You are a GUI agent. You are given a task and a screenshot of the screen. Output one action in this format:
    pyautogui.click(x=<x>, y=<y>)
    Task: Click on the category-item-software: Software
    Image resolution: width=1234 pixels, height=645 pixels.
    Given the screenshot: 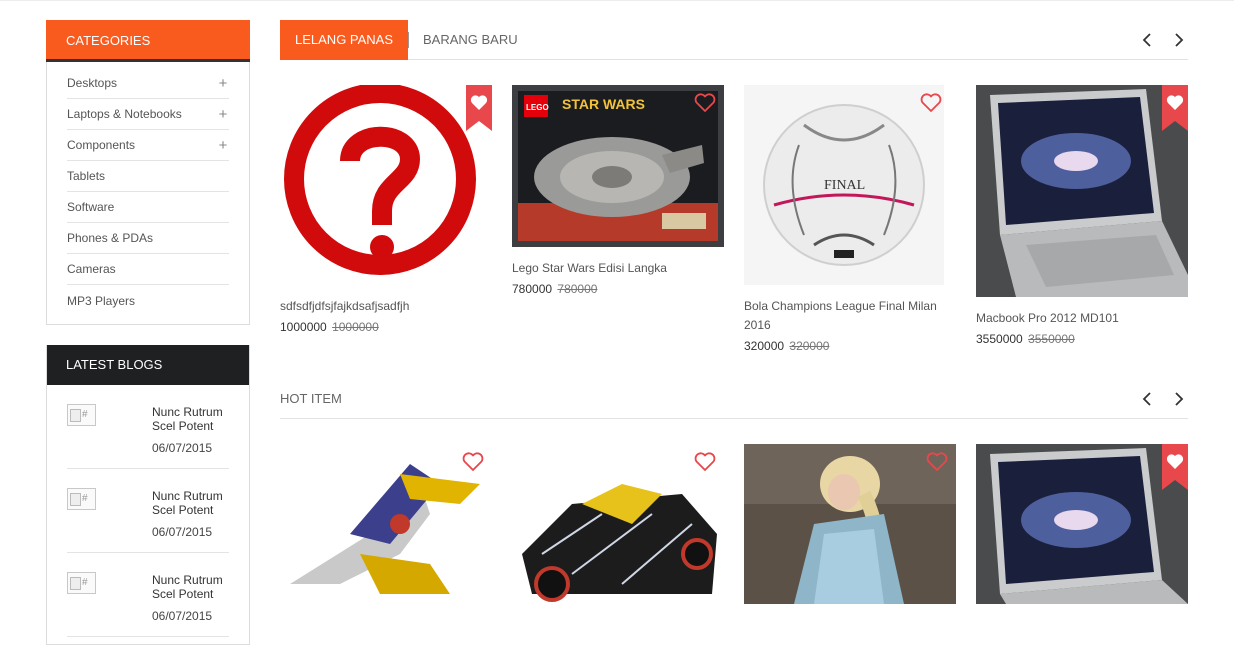 What is the action you would take?
    pyautogui.click(x=148, y=207)
    